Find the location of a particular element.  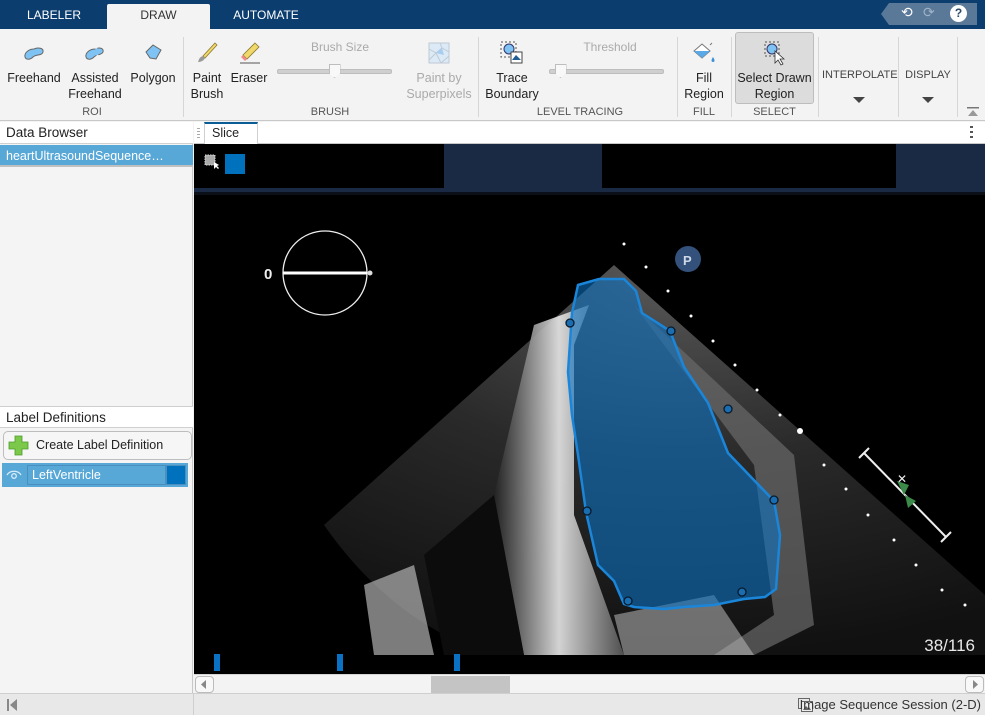

scroll-right-button is located at coordinates (974, 684).